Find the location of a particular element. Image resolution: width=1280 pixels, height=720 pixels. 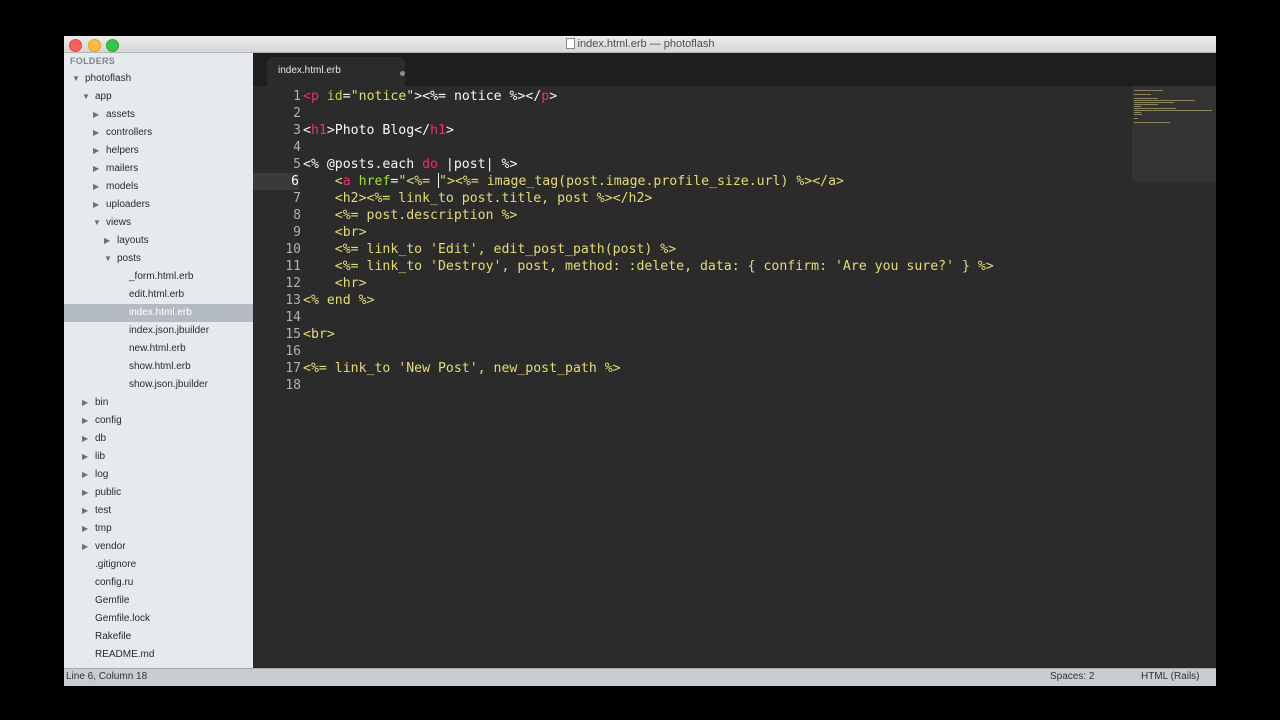

sidebar-item-label: new.html.erb is located at coordinates (157, 348).